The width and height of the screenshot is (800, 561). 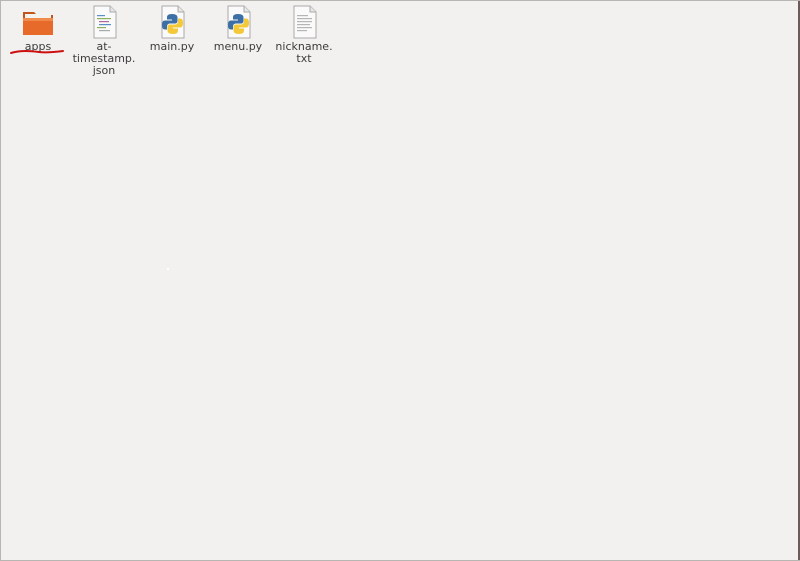 What do you see at coordinates (304, 52) in the screenshot?
I see `file-label-nickname-txt: nickname. txt` at bounding box center [304, 52].